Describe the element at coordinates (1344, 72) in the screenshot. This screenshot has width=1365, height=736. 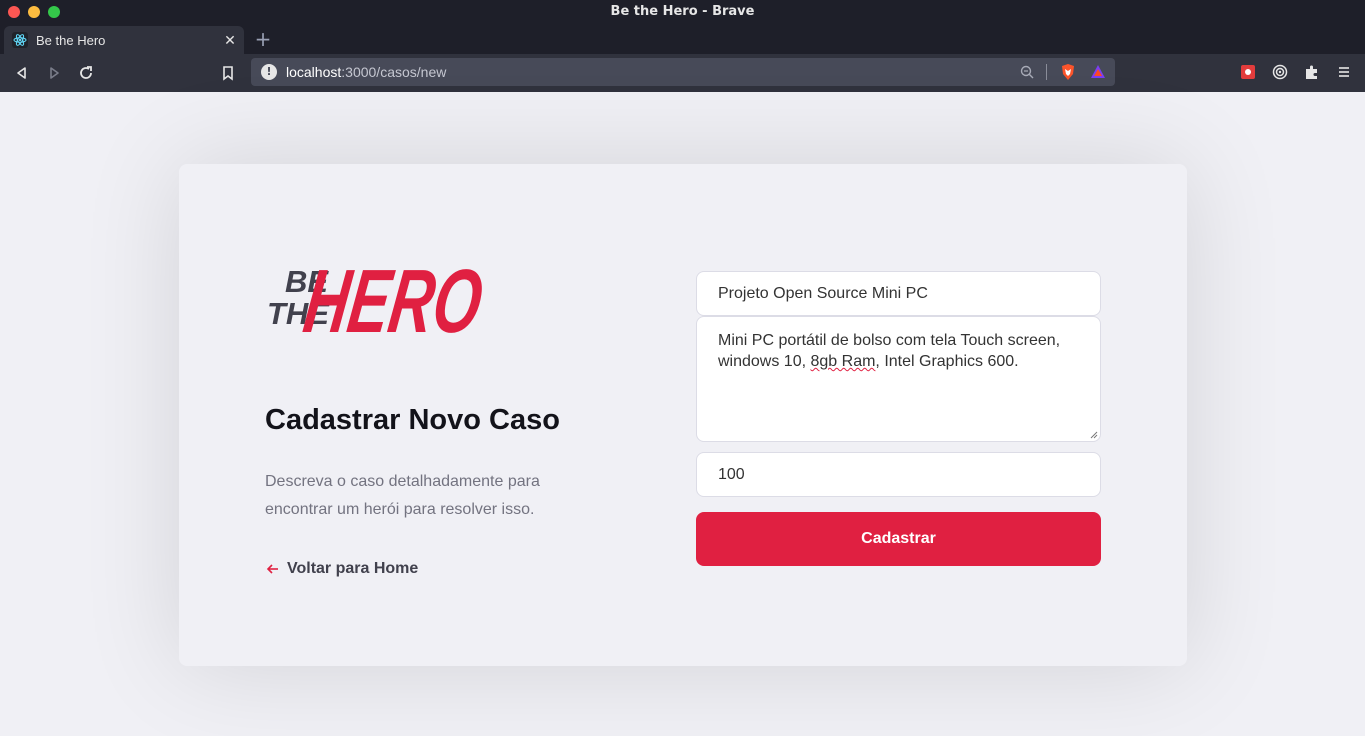
I see `menu-icon` at that location.